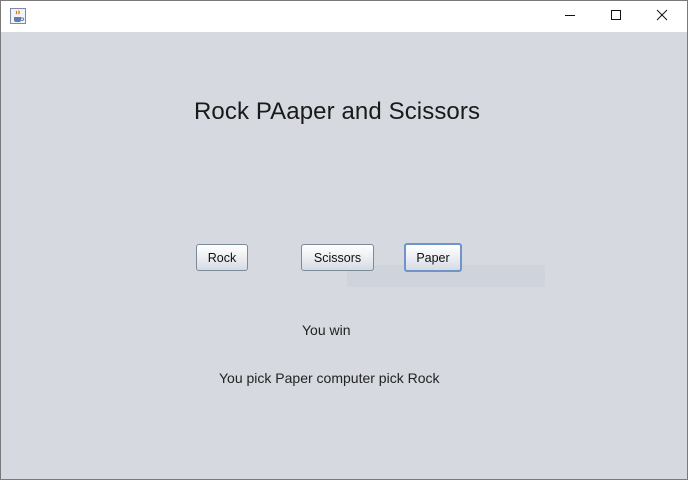 The image size is (688, 480). Describe the element at coordinates (337, 257) in the screenshot. I see `scissors-button: Scissors` at that location.